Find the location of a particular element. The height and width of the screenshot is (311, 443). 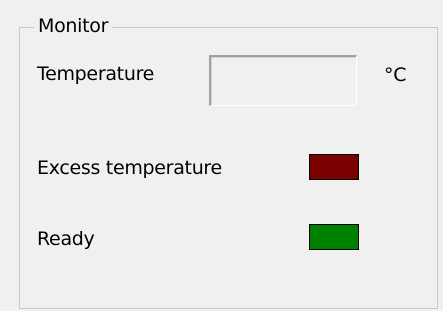

excess-temperature-label: Excess temperature is located at coordinates (129, 168).